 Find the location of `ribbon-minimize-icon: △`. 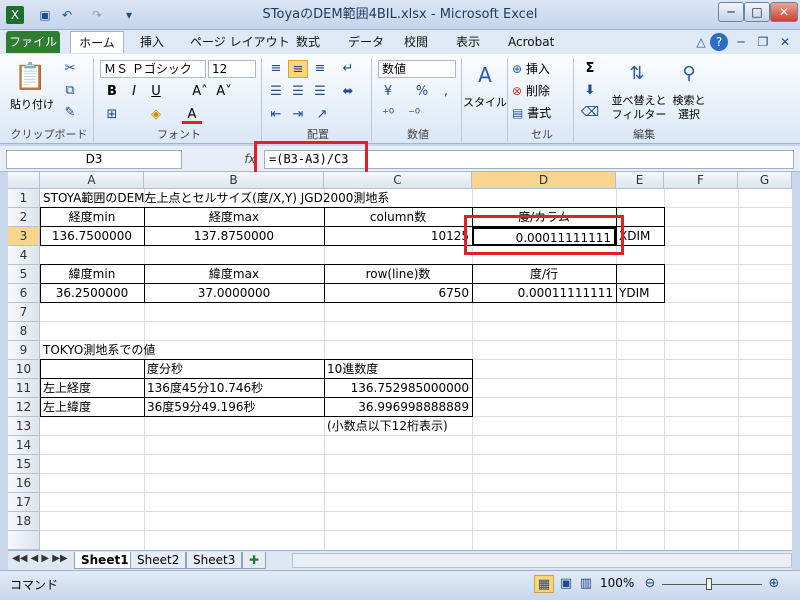

ribbon-minimize-icon: △ is located at coordinates (701, 42).